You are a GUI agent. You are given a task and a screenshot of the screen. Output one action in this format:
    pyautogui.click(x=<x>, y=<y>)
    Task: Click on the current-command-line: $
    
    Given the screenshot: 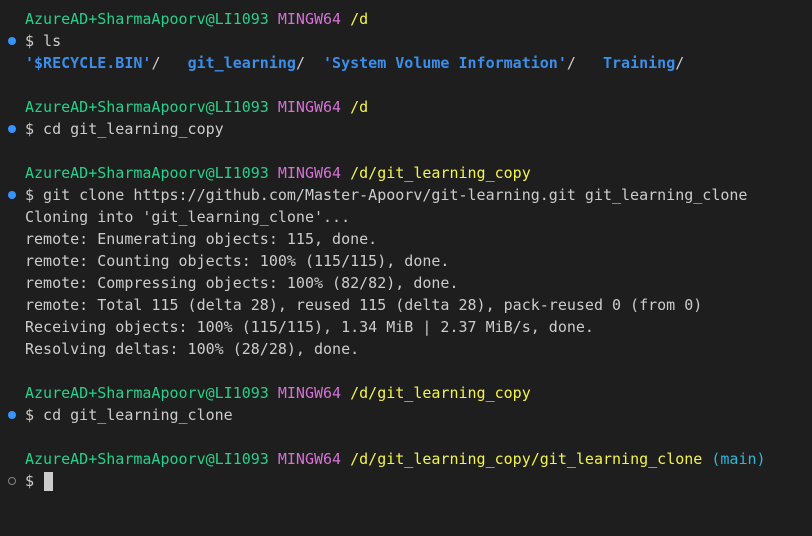 What is the action you would take?
    pyautogui.click(x=406, y=481)
    